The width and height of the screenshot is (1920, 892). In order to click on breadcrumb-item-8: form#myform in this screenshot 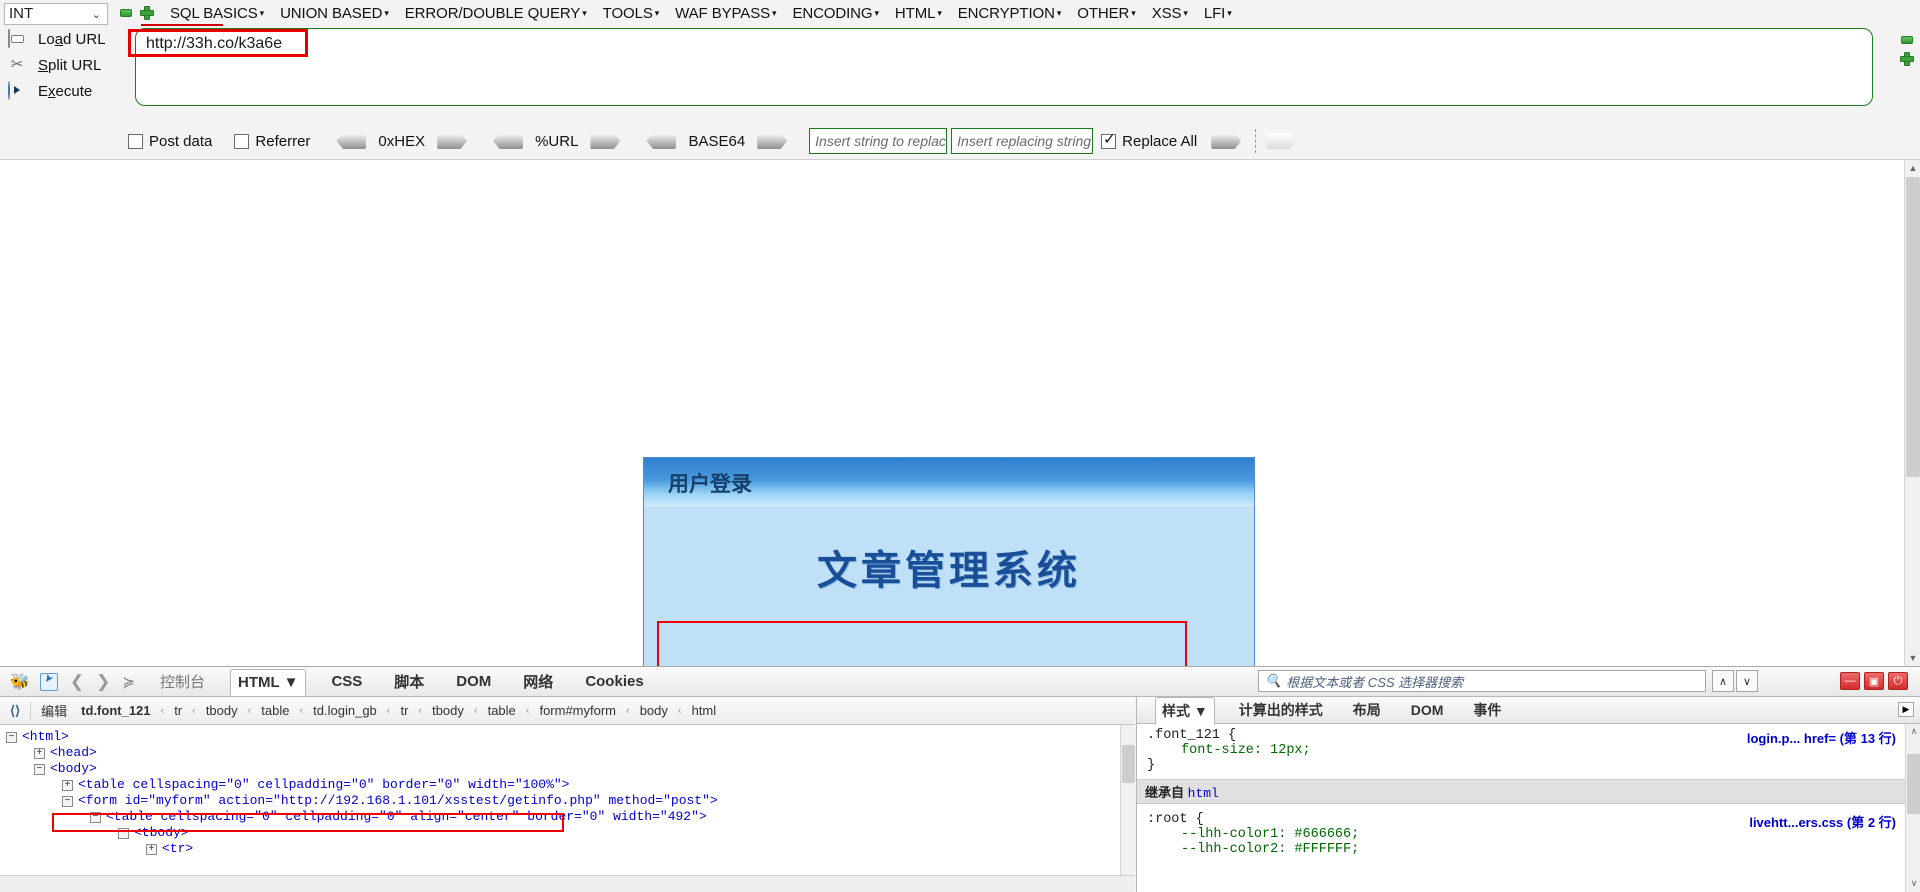, I will do `click(577, 710)`.